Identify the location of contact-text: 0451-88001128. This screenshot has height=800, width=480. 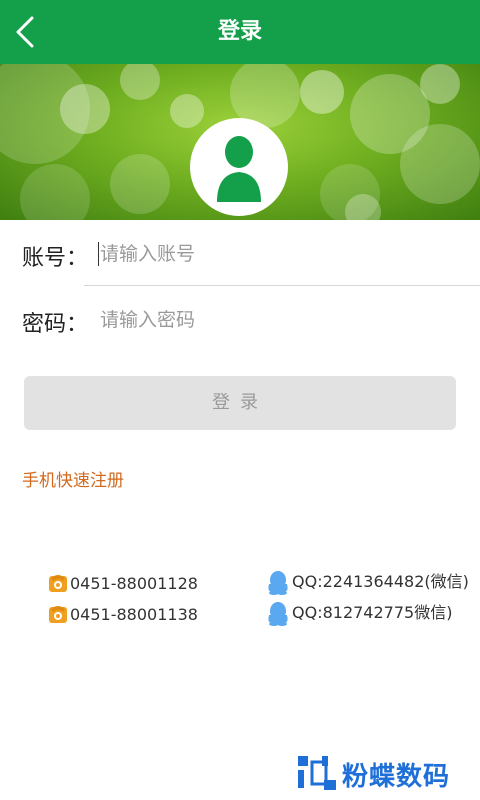
(134, 583).